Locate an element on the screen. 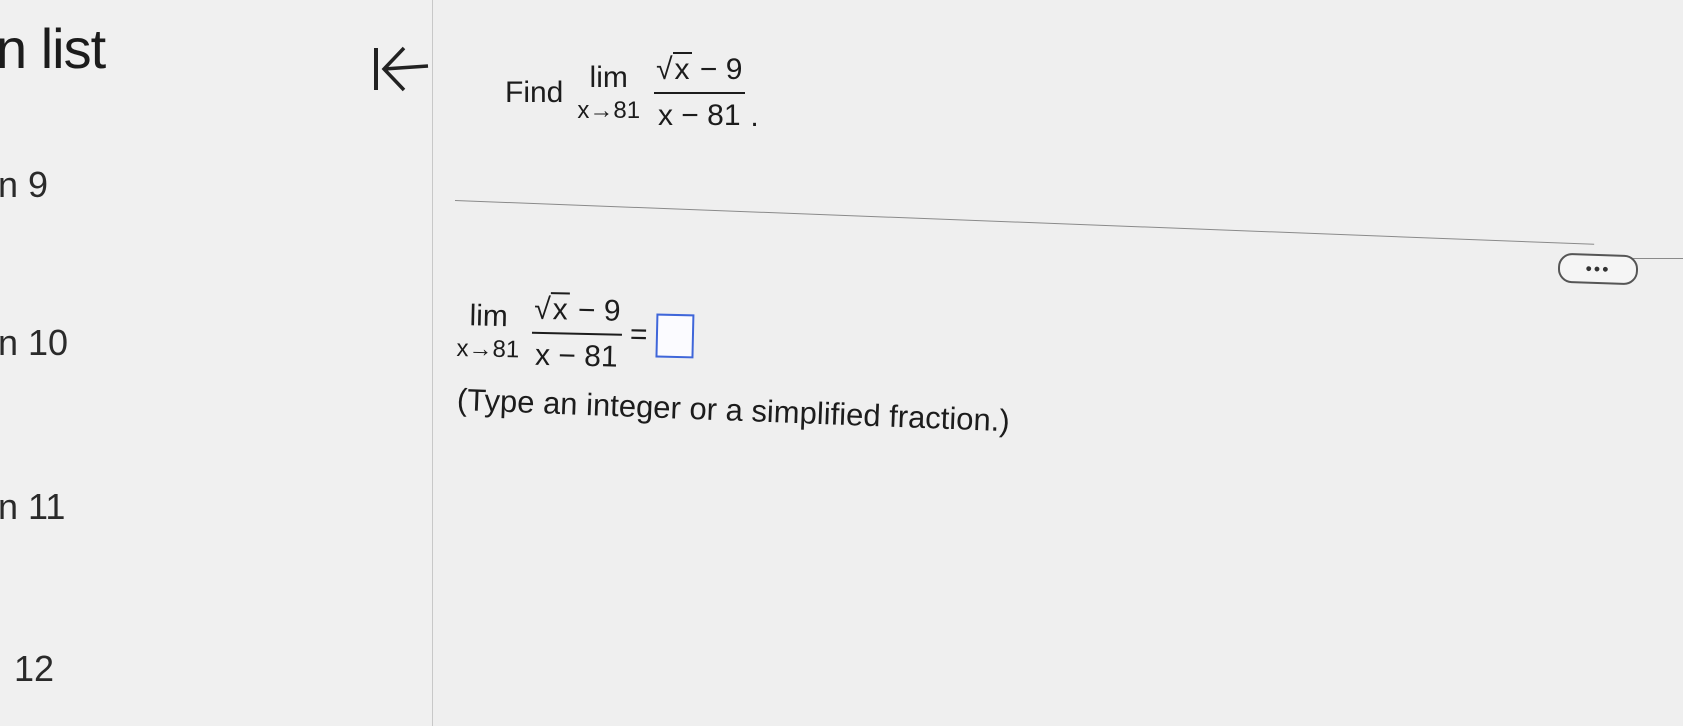  fraction-numerator: √ x − 9 is located at coordinates (699, 72).